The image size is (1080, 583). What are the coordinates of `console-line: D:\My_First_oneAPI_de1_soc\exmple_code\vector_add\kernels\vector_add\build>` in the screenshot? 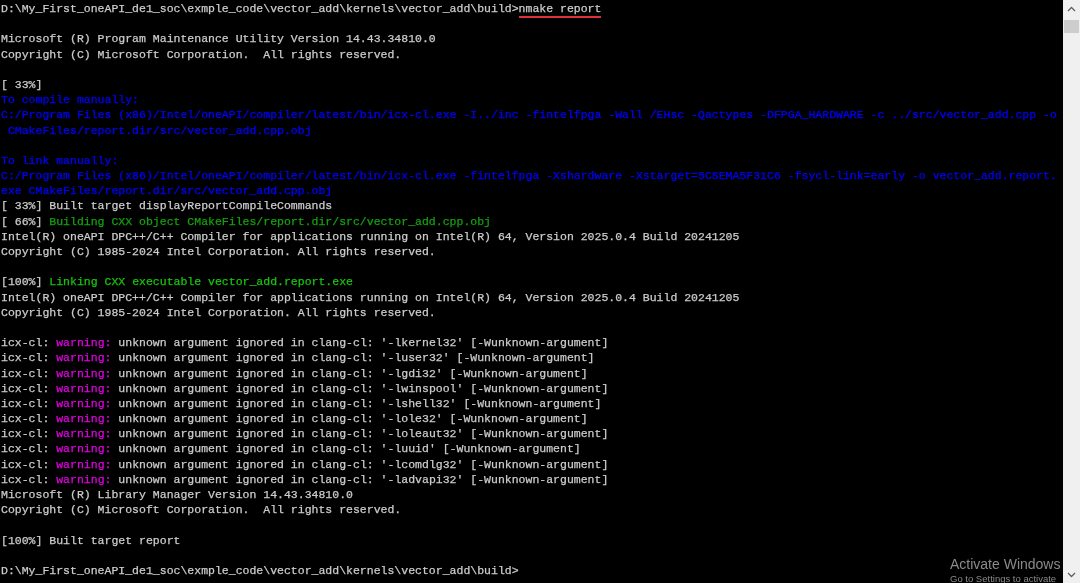 It's located at (260, 570).